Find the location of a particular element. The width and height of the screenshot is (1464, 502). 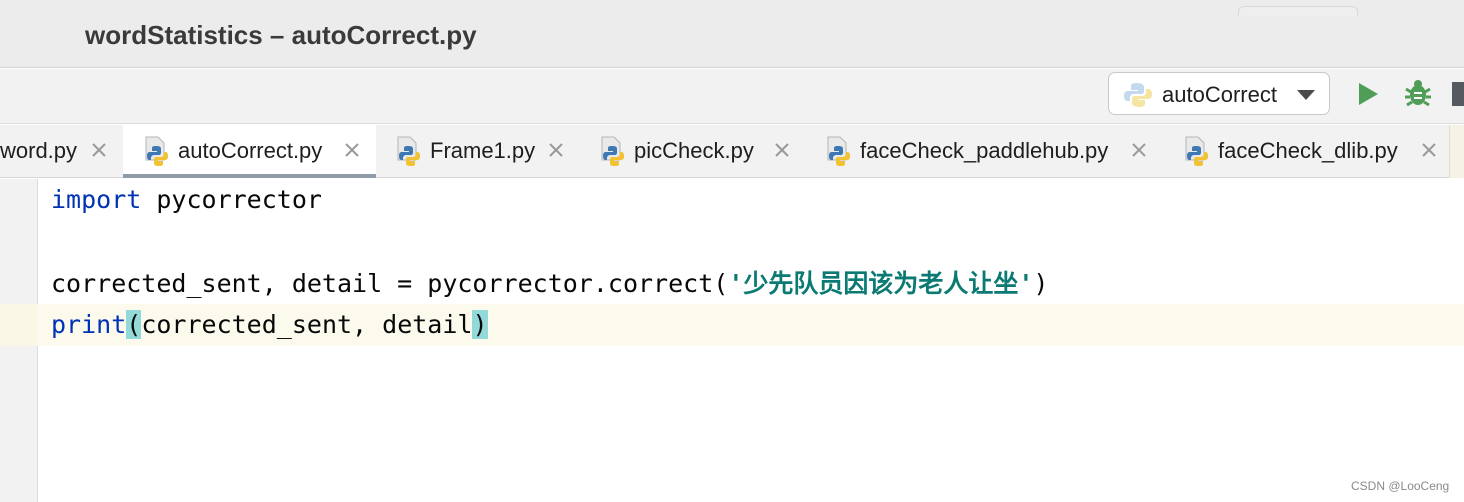

tab-label: autoCorrect.py is located at coordinates (250, 150).